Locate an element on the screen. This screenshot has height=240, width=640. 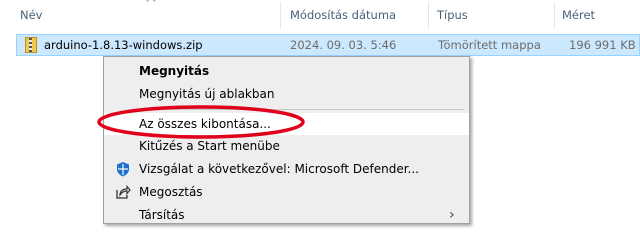
file-size: 196 991 KB is located at coordinates (602, 45).